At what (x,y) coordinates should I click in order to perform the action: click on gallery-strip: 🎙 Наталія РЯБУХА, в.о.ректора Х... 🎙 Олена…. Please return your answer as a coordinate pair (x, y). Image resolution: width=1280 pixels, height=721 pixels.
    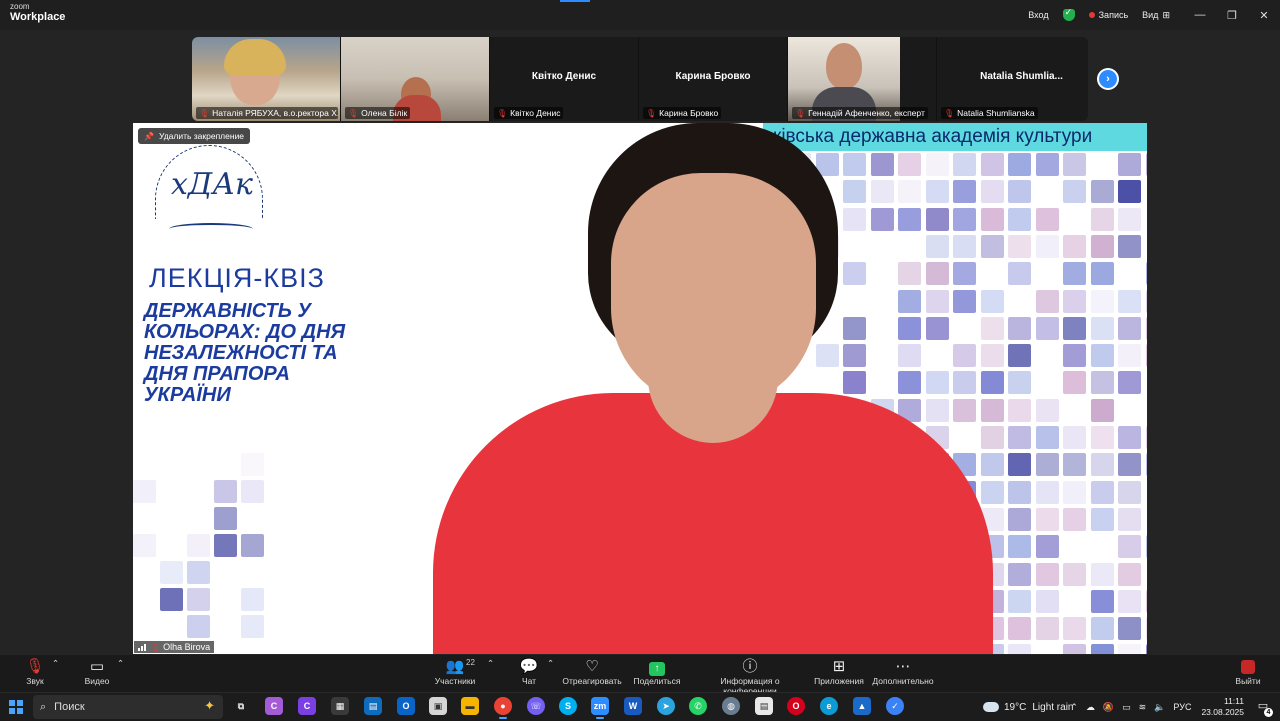
    Looking at the image, I should click on (640, 79).